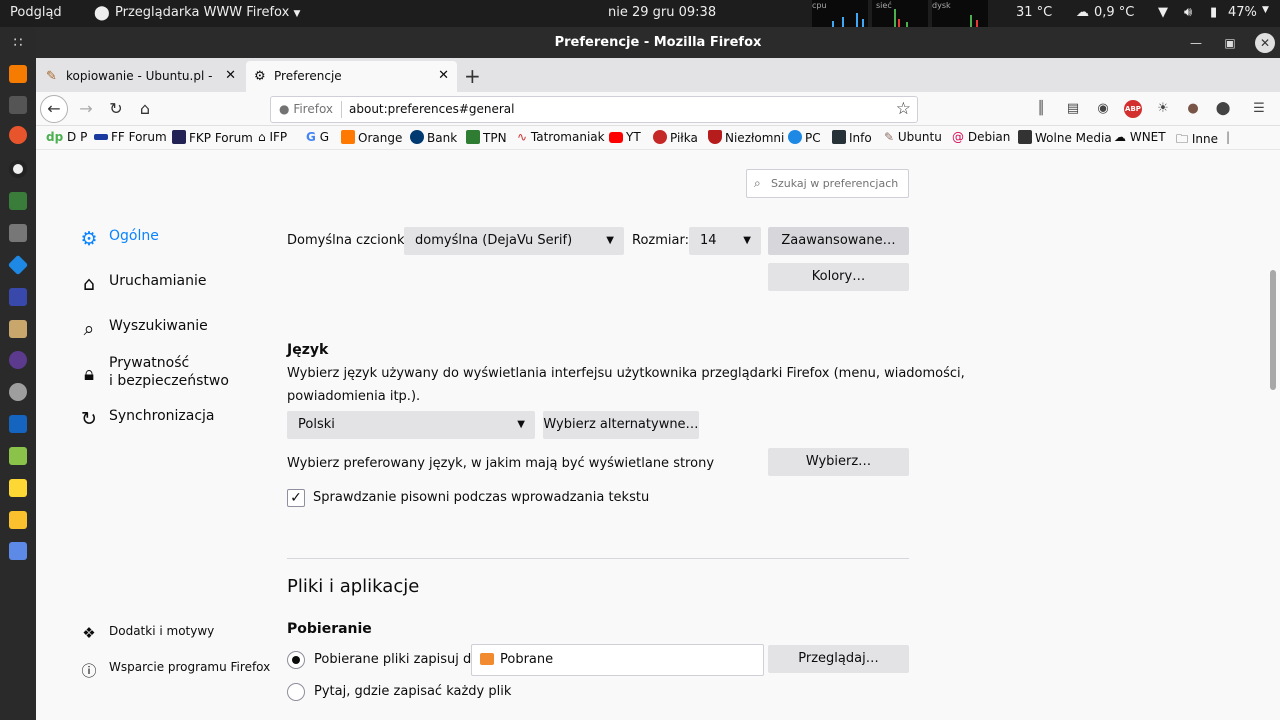  I want to click on tab-label: kopiowanie - Ubuntu.pl - Forum, so click(141, 76).